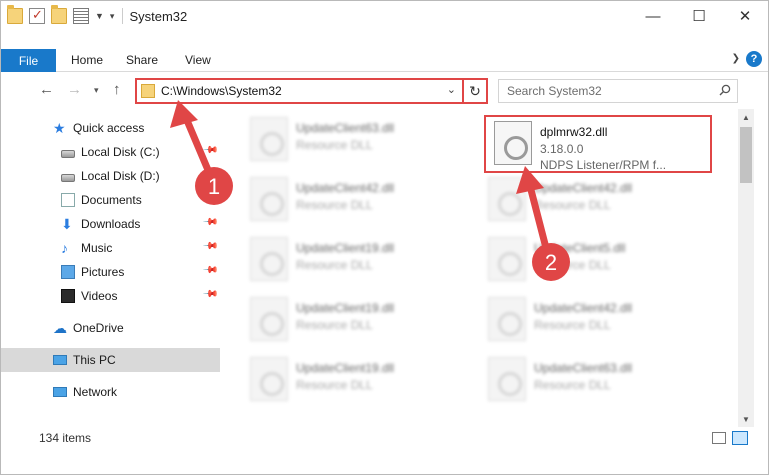 This screenshot has width=769, height=475. What do you see at coordinates (67, 224) in the screenshot?
I see `download-arrow-icon: ⬇` at bounding box center [67, 224].